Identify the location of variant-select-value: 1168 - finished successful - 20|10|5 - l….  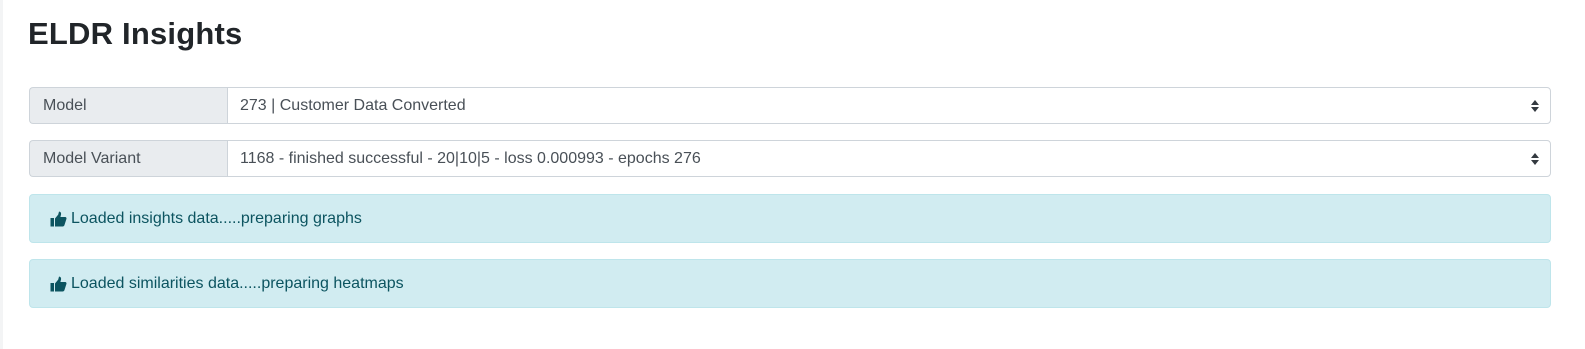
(470, 158).